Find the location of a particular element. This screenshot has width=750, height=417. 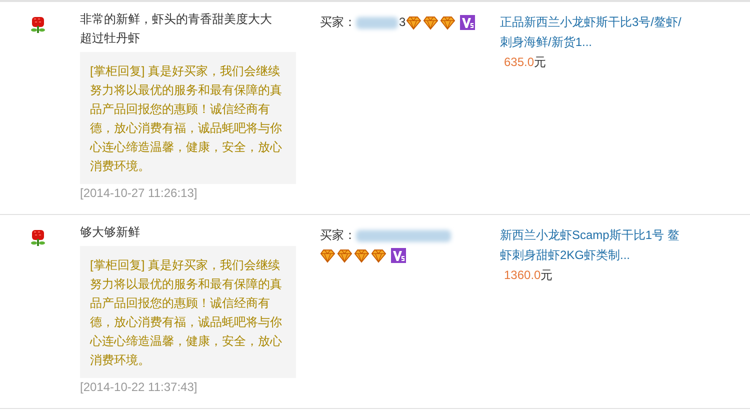

buyer-name: 3 is located at coordinates (402, 22).